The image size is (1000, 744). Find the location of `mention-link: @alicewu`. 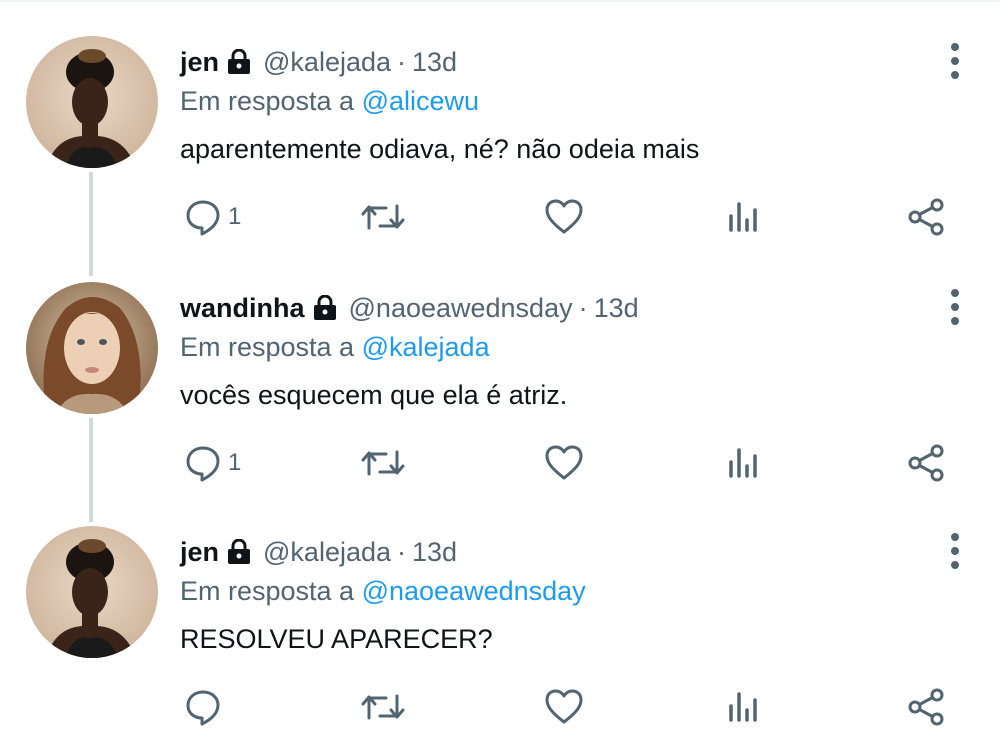

mention-link: @alicewu is located at coordinates (420, 101).